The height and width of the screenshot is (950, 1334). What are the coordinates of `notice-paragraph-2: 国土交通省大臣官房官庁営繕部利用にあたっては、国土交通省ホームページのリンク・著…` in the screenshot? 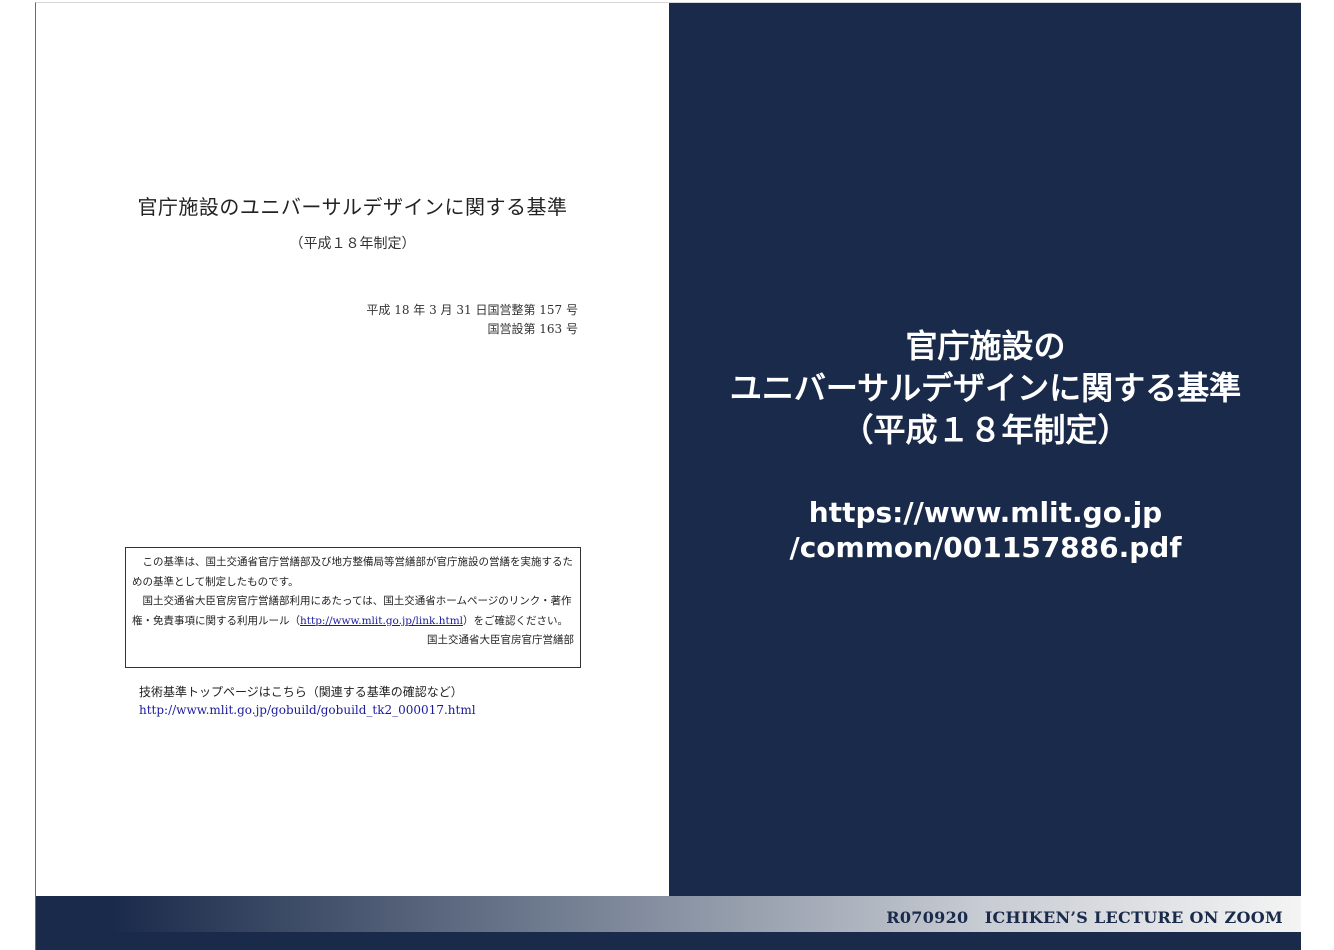 It's located at (352, 611).